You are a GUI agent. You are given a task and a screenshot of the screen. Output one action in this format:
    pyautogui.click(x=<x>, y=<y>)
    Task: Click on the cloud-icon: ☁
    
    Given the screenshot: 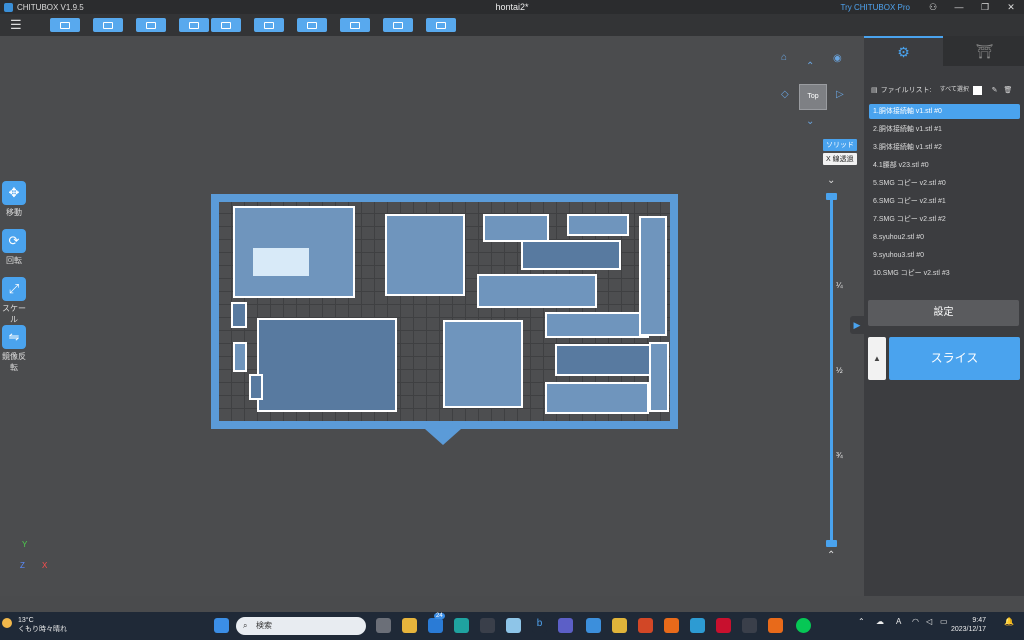 What is the action you would take?
    pyautogui.click(x=880, y=621)
    